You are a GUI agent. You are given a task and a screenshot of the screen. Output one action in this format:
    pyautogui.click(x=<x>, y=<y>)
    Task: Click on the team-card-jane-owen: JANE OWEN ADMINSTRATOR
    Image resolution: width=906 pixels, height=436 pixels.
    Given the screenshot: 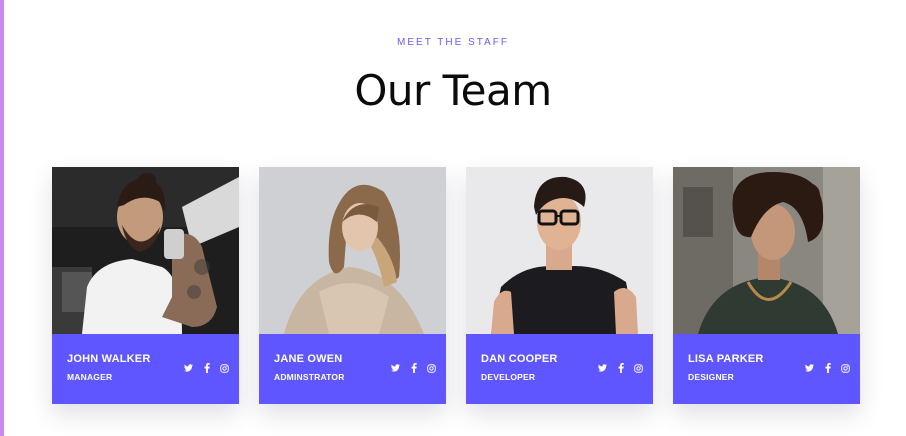 What is the action you would take?
    pyautogui.click(x=352, y=285)
    